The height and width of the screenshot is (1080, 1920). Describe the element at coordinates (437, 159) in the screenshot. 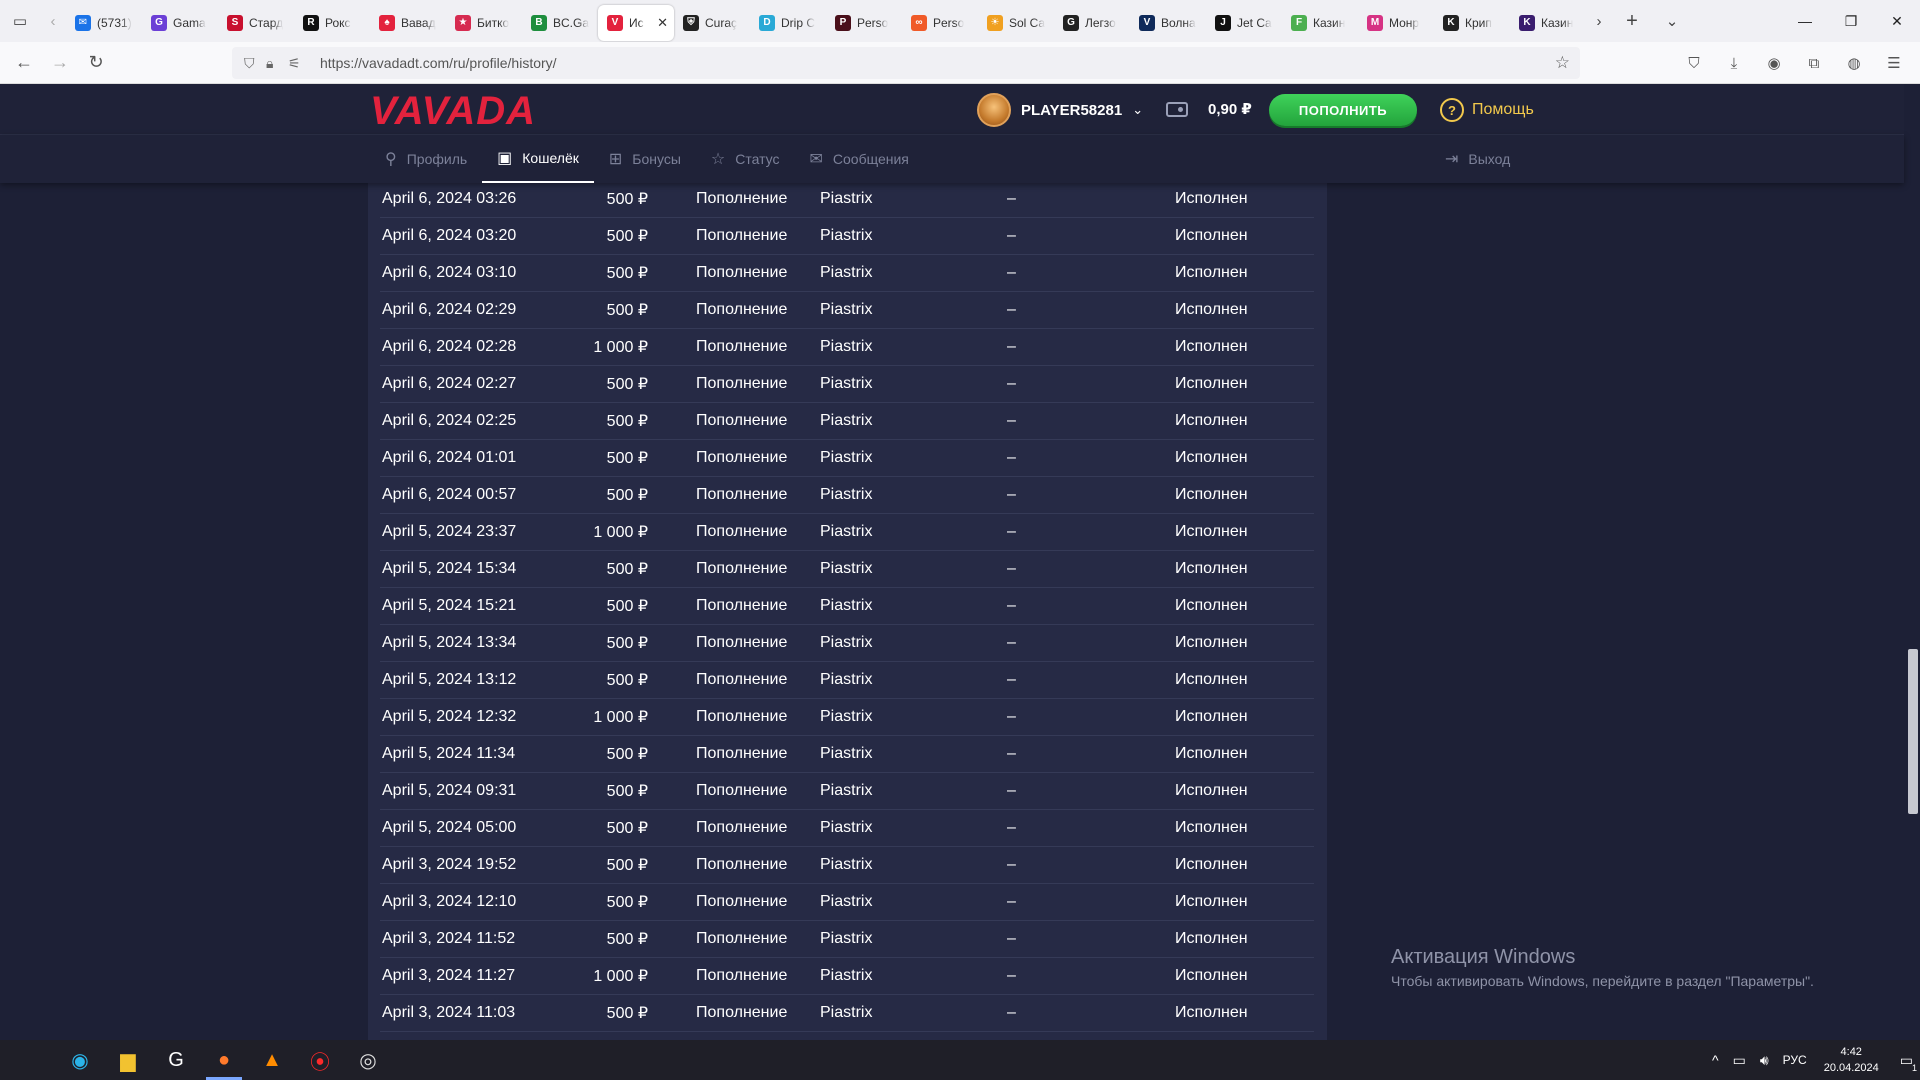

I see `nav-tab-label: Профиль` at that location.